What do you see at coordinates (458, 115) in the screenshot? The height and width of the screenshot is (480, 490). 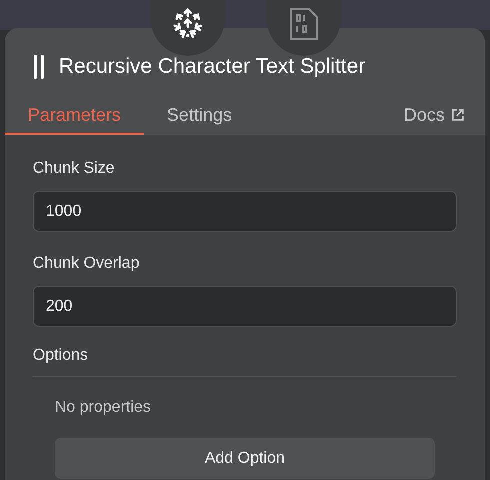 I see `external-link-icon` at bounding box center [458, 115].